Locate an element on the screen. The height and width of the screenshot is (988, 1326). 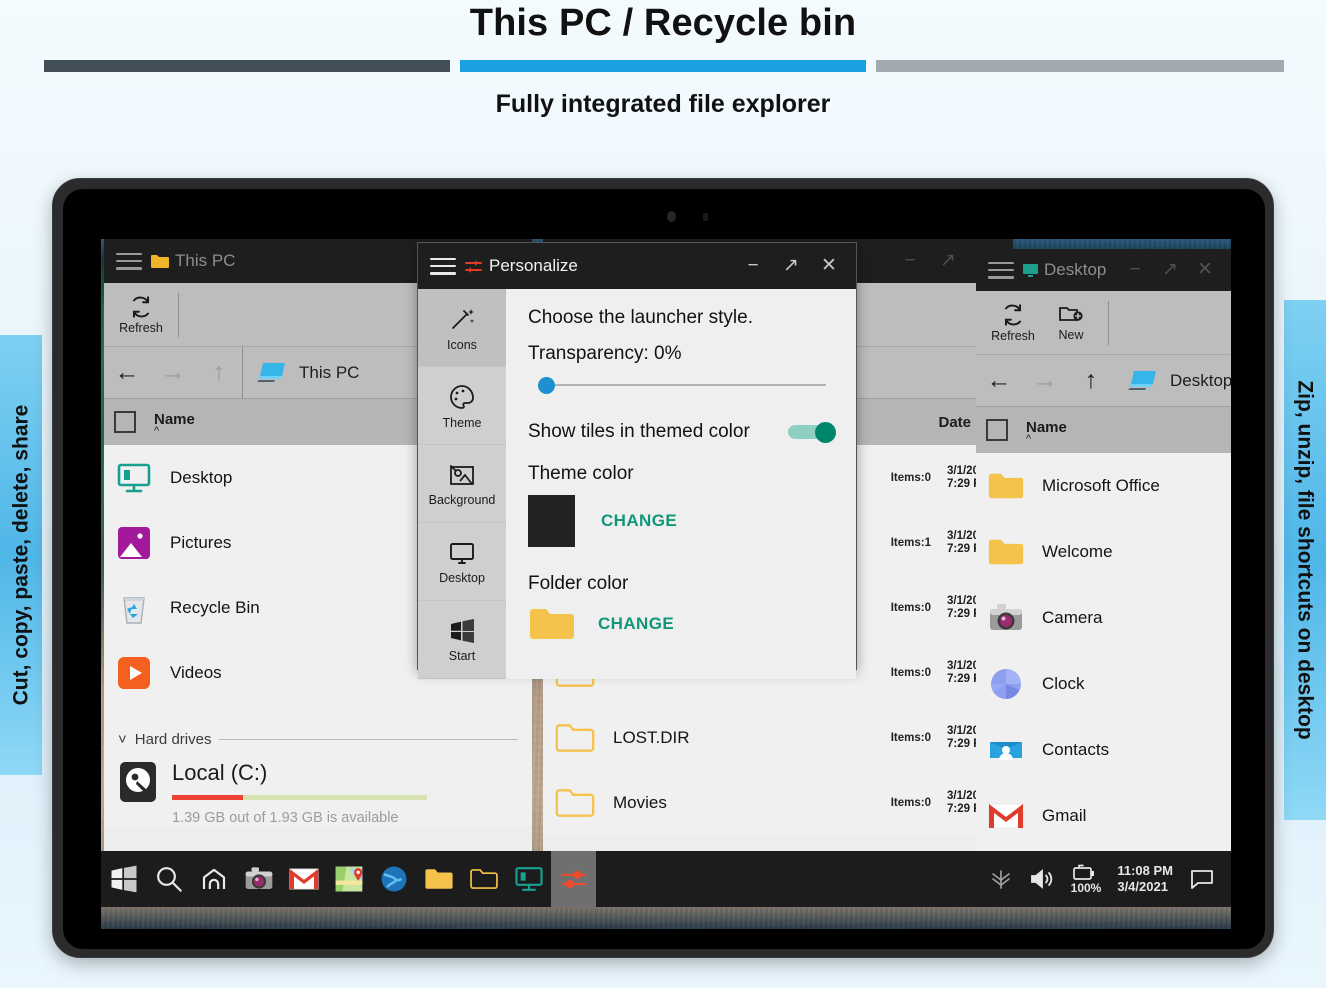
gmail-app is located at coordinates (303, 879).